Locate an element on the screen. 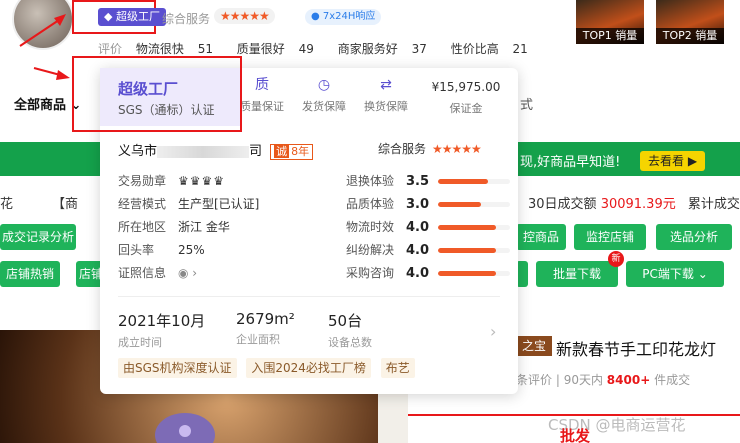  highlight-box-popup is located at coordinates (157, 94).